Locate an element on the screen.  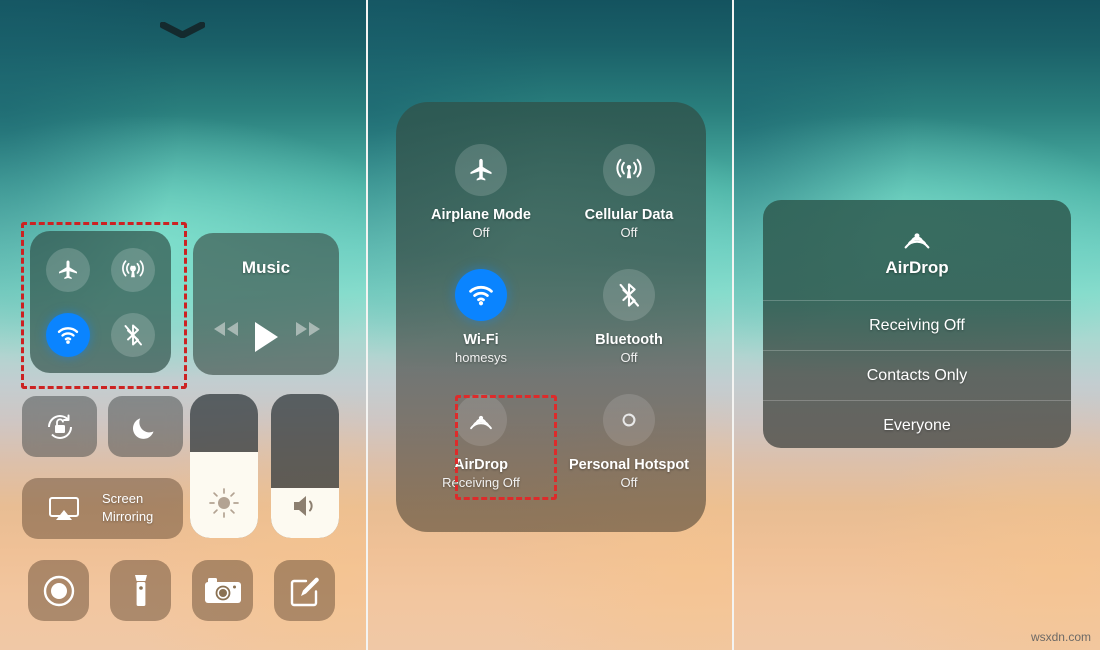
screen-recording-button is located at coordinates (58, 590).